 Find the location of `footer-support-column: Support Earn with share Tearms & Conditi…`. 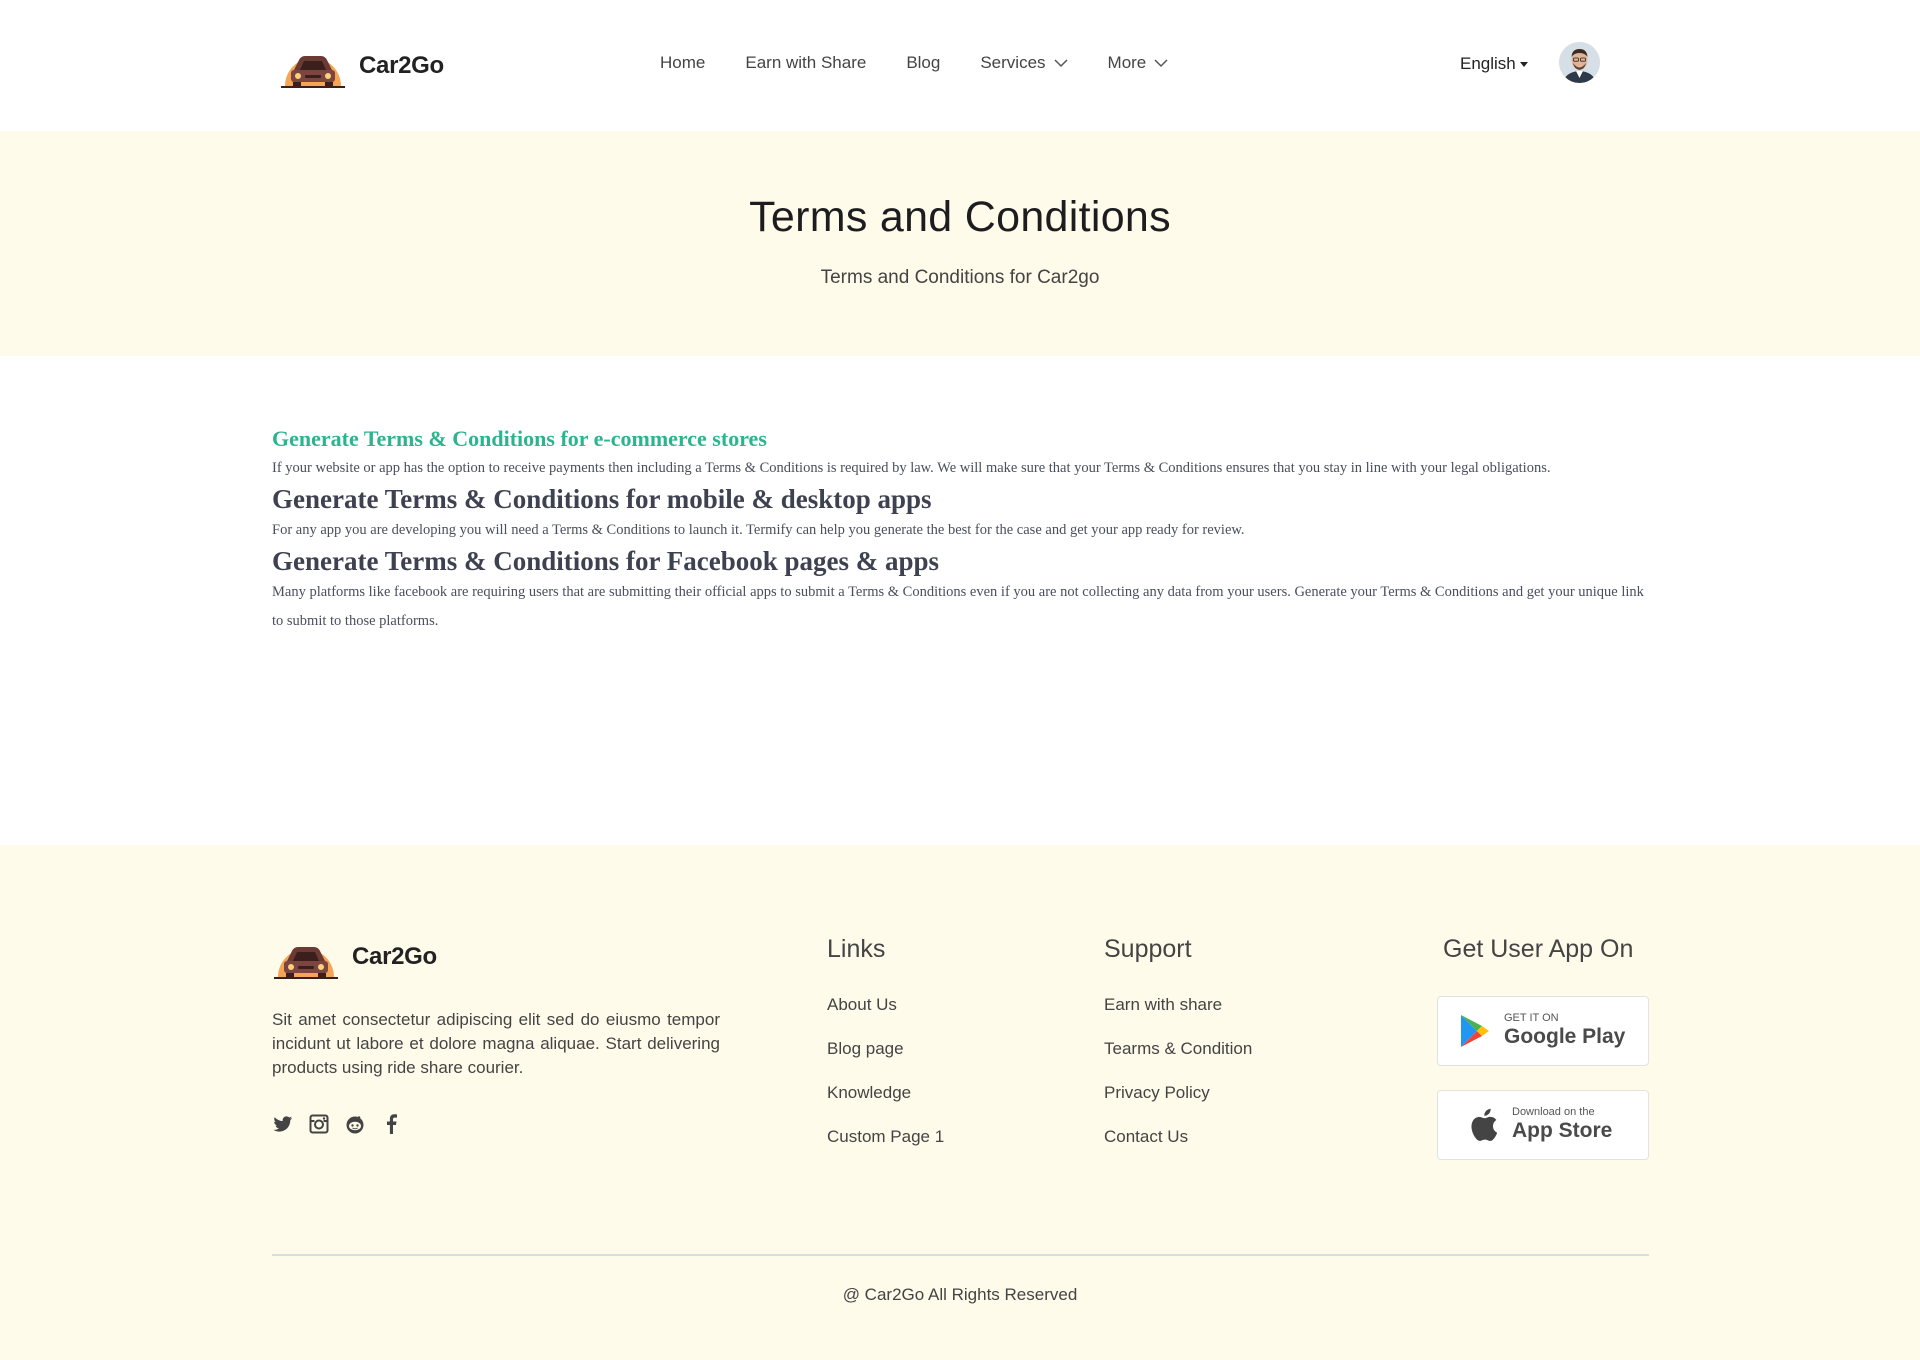

footer-support-column: Support Earn with share Tearms & Conditi… is located at coordinates (1178, 1041).